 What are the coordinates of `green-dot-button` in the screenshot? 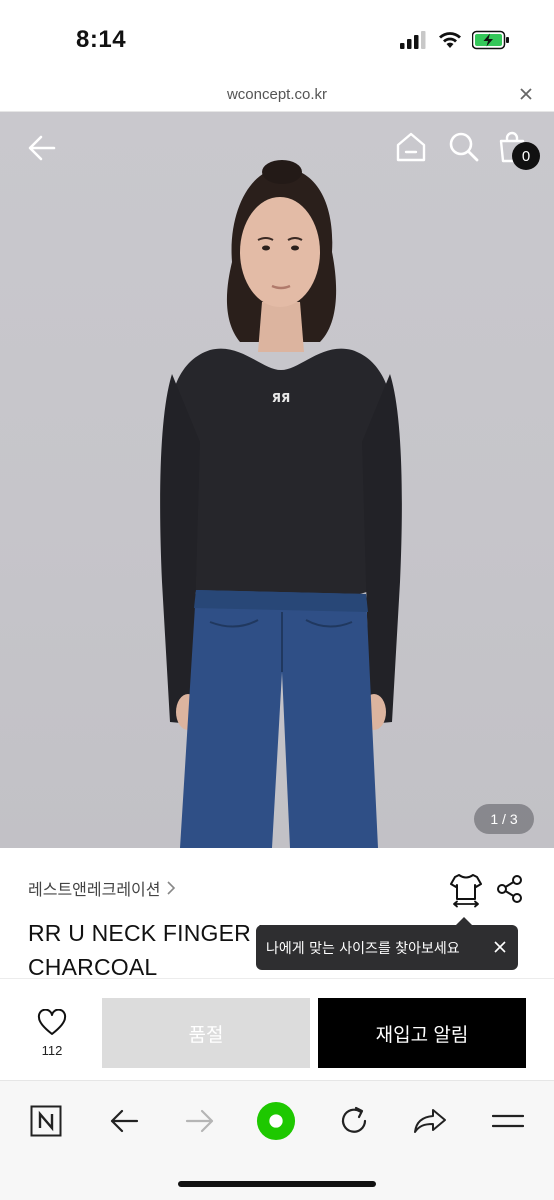 It's located at (276, 1121).